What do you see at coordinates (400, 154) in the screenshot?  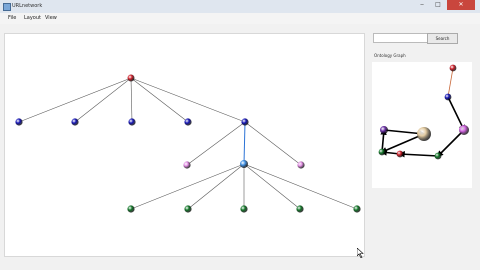 I see `ontology-node-red` at bounding box center [400, 154].